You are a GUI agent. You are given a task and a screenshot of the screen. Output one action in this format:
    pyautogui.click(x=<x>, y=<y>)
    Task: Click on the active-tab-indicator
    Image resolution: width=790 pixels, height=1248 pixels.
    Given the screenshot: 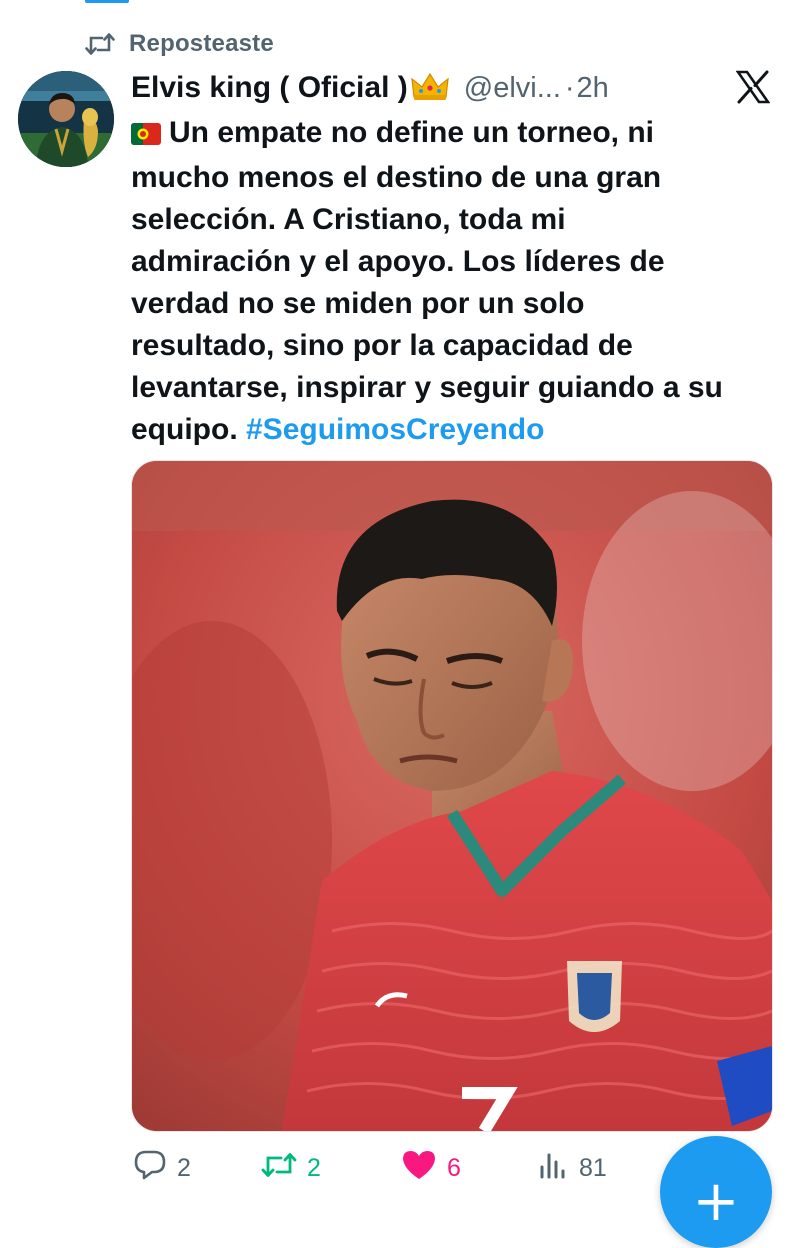 What is the action you would take?
    pyautogui.click(x=107, y=1)
    